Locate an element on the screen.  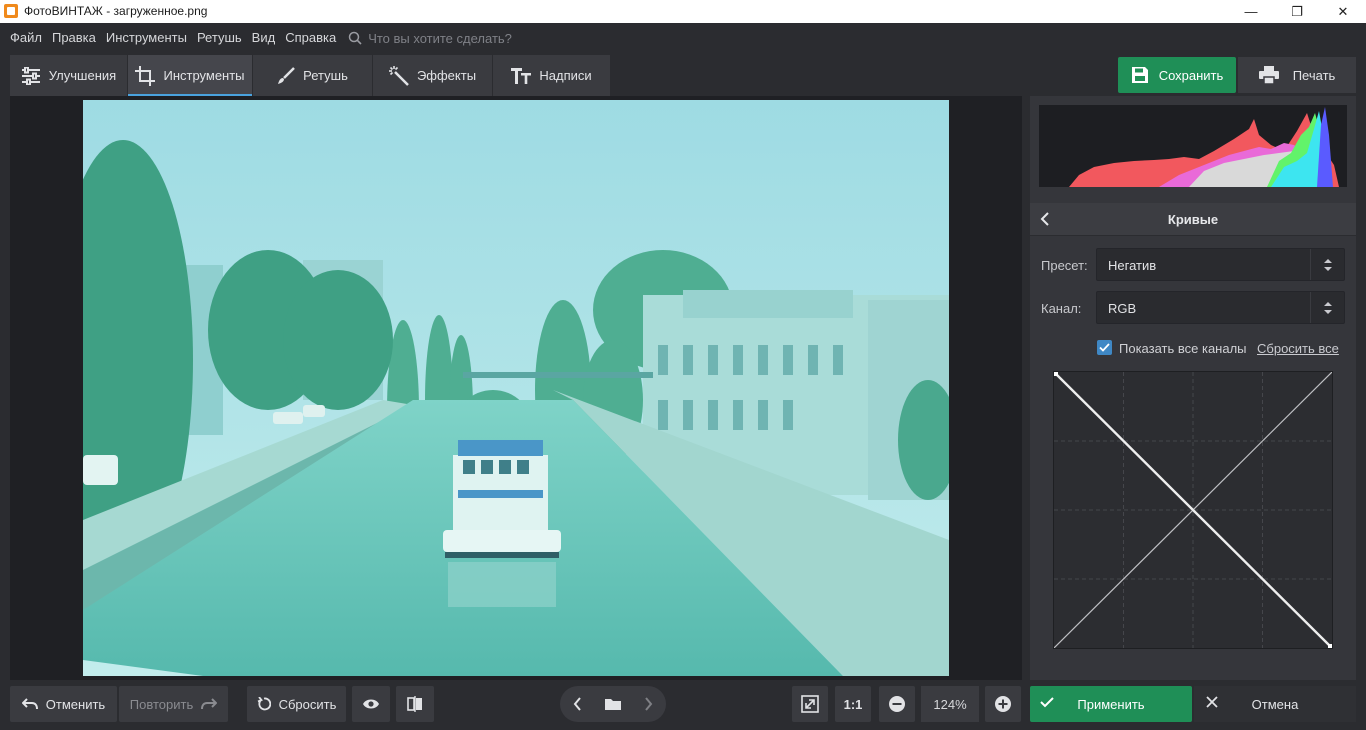
minimize-button: — is located at coordinates (1251, 11).